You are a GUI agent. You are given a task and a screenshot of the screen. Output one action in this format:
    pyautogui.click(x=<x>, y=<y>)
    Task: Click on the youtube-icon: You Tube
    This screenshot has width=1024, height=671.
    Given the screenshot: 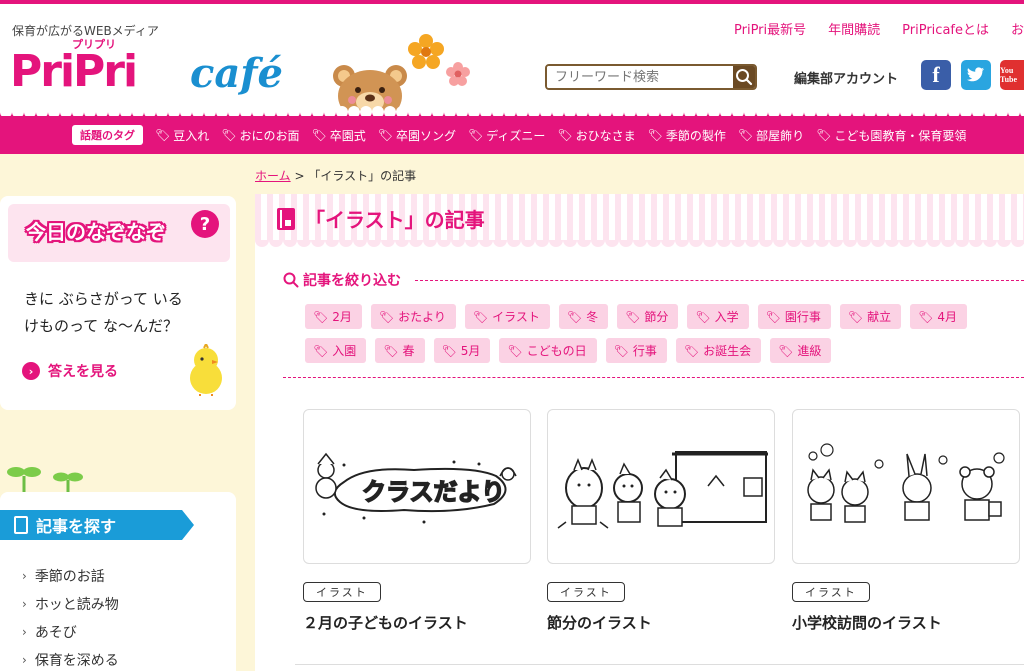 What is the action you would take?
    pyautogui.click(x=1012, y=75)
    